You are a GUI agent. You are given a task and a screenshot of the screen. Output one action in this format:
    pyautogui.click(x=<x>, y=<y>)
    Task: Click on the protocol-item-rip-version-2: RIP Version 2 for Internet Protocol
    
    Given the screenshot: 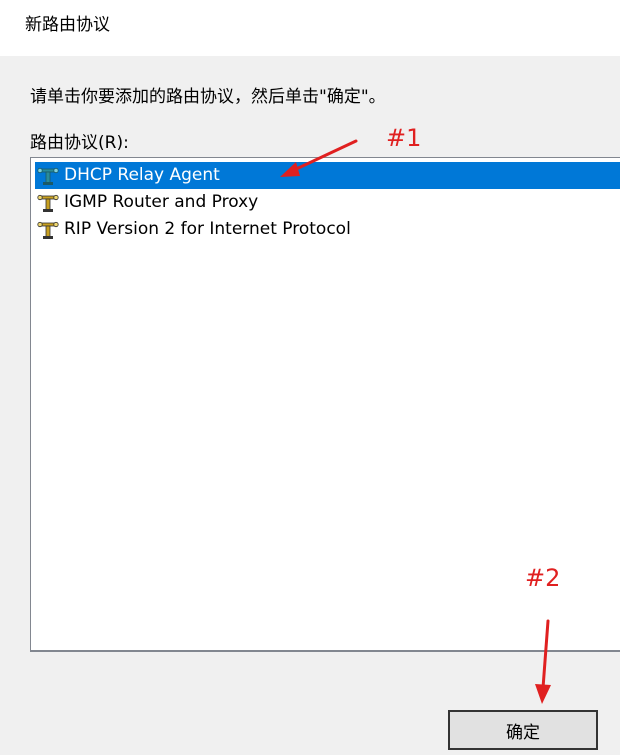 What is the action you would take?
    pyautogui.click(x=194, y=229)
    